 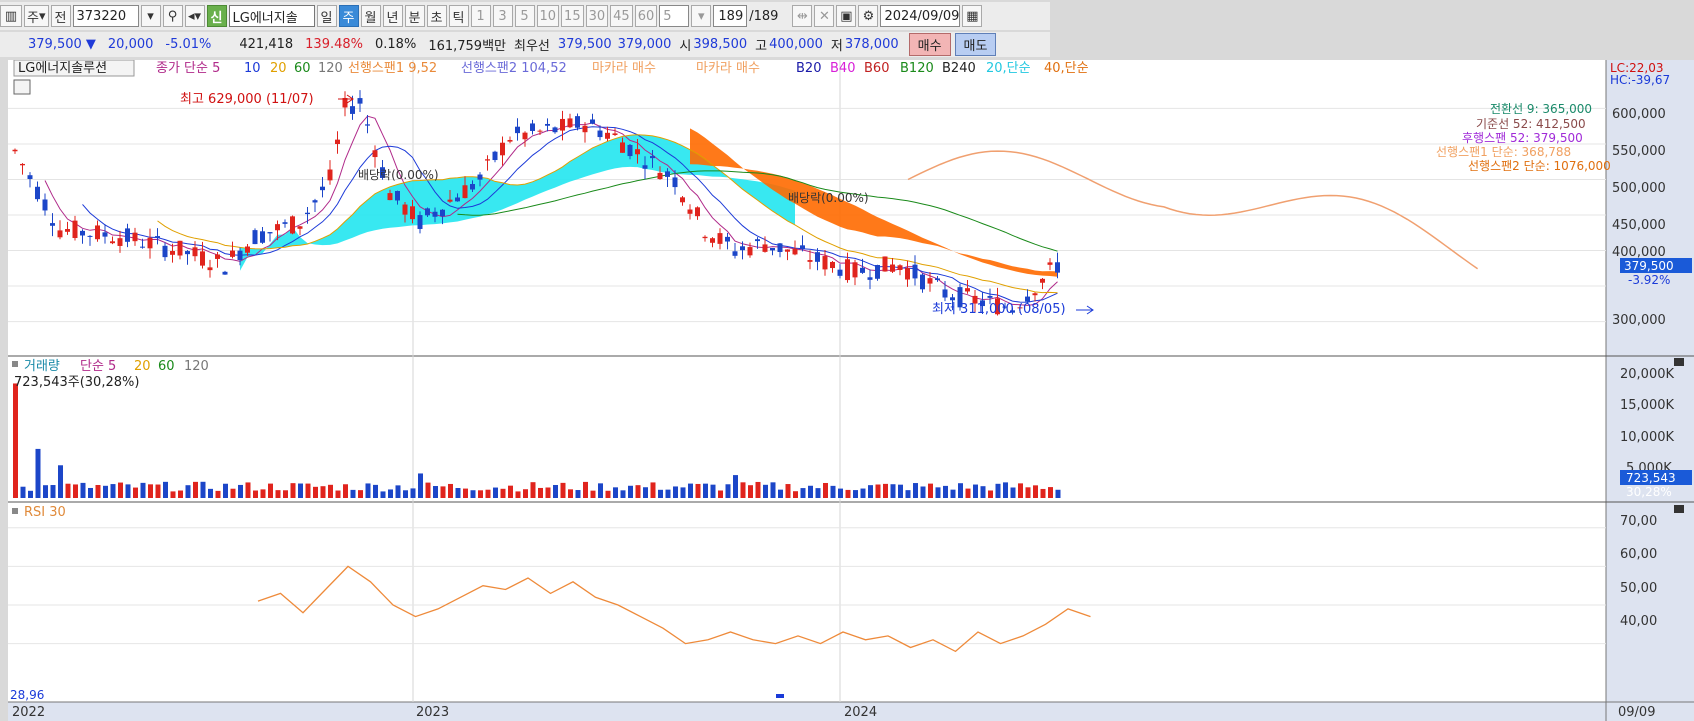 What do you see at coordinates (701, 16) in the screenshot?
I see `interval-dropdown-icon: ▾` at bounding box center [701, 16].